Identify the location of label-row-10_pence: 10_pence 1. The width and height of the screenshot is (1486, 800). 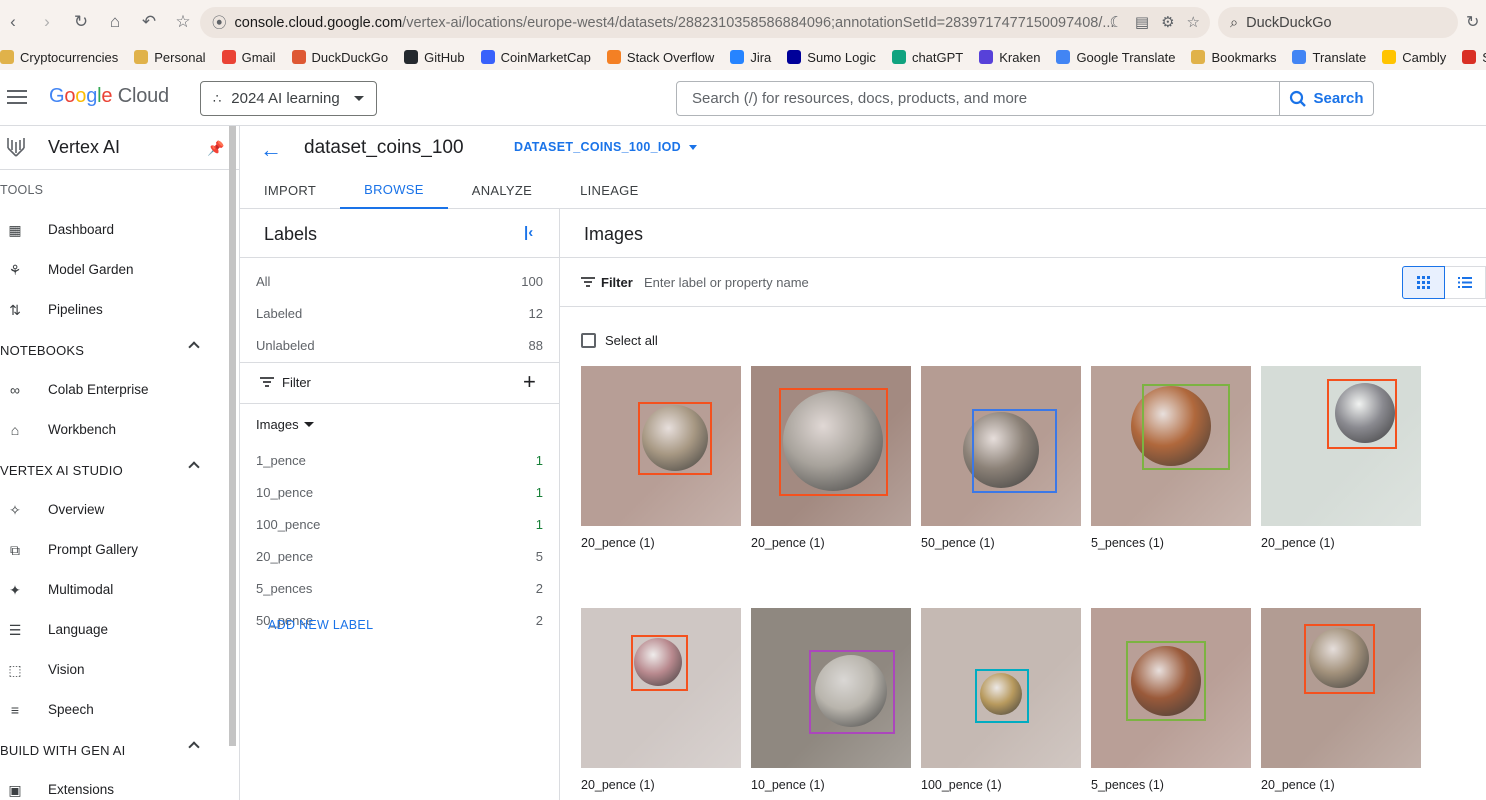
(399, 492).